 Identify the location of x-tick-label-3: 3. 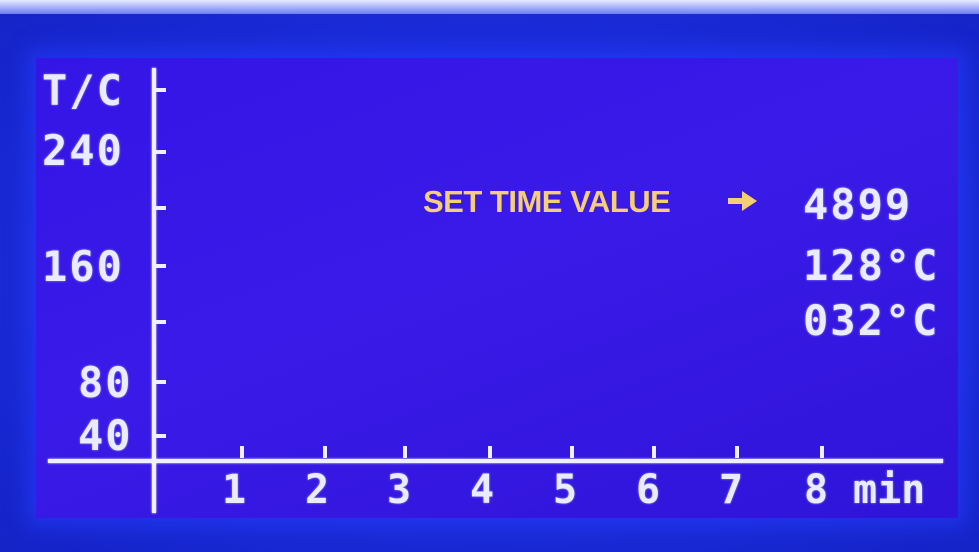
(400, 490).